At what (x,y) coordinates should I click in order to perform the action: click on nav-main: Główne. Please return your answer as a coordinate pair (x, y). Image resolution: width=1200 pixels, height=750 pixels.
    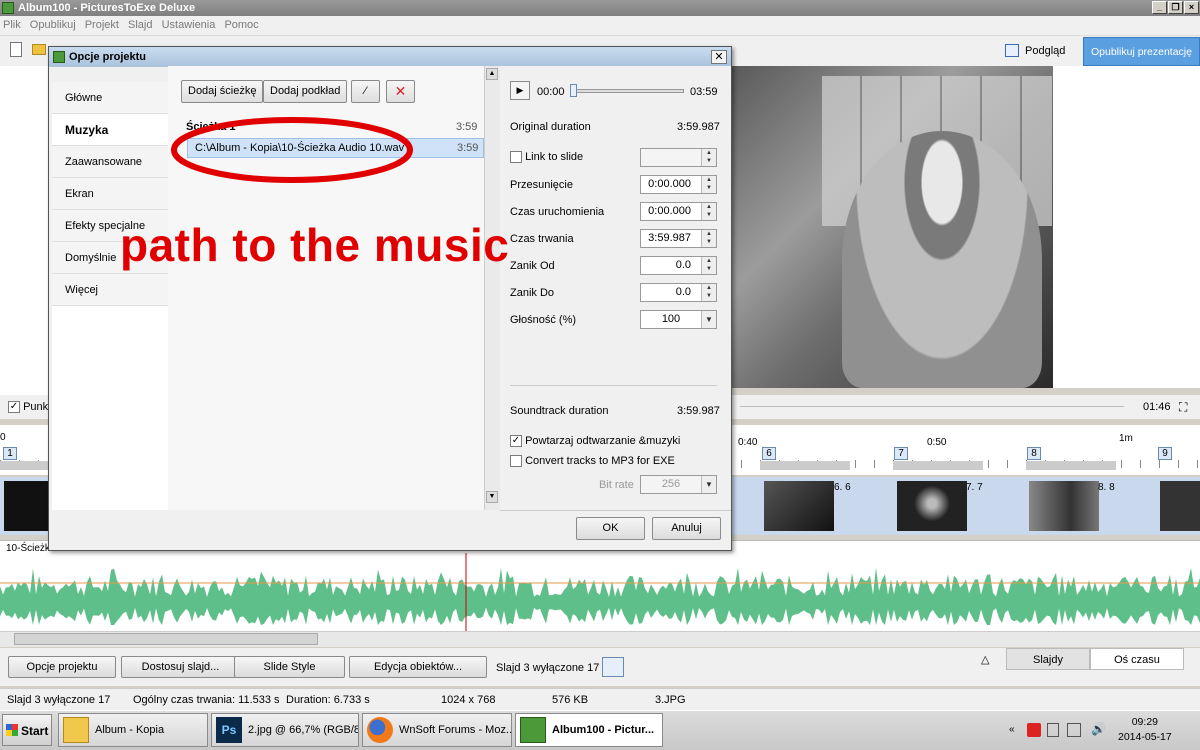
    Looking at the image, I should click on (110, 98).